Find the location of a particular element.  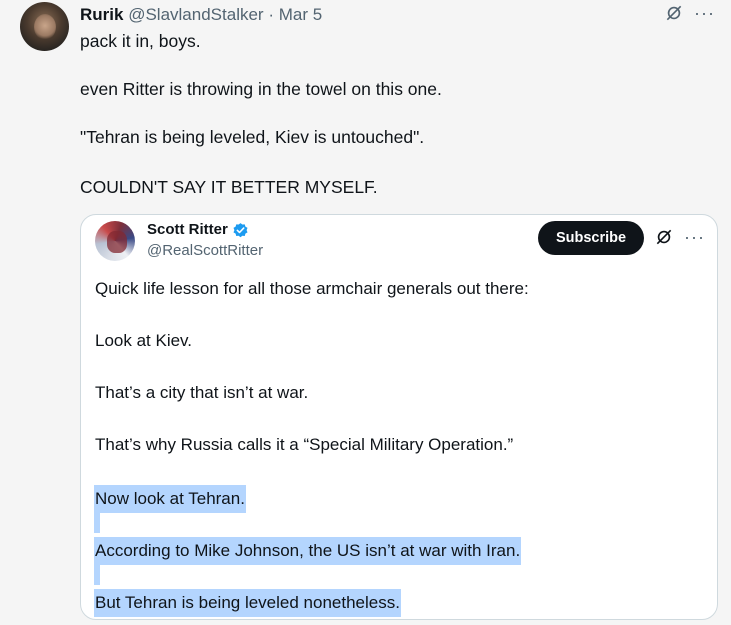

quoted-author-avatar is located at coordinates (115, 241).